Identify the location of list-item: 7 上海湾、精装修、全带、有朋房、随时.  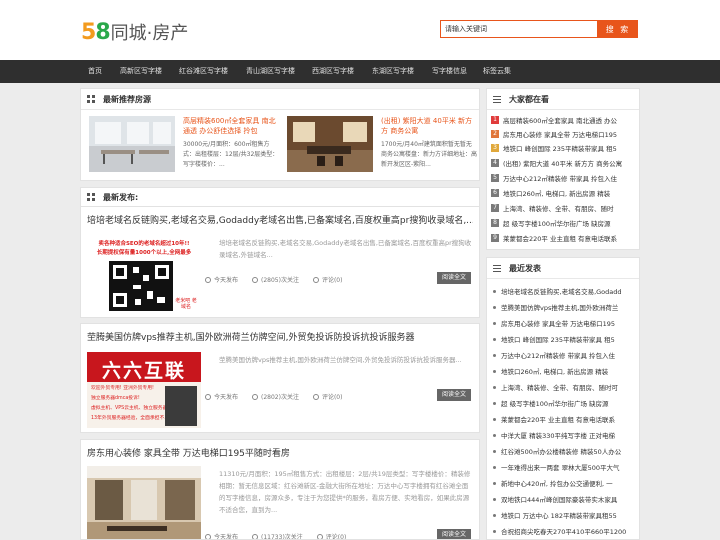
(562, 208).